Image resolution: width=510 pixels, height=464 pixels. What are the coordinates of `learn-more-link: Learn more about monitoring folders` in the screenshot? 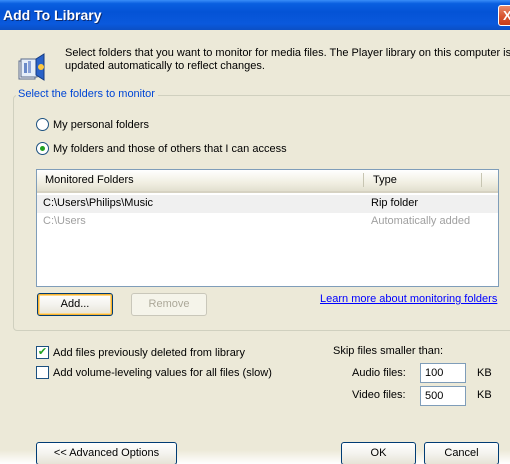 It's located at (408, 299).